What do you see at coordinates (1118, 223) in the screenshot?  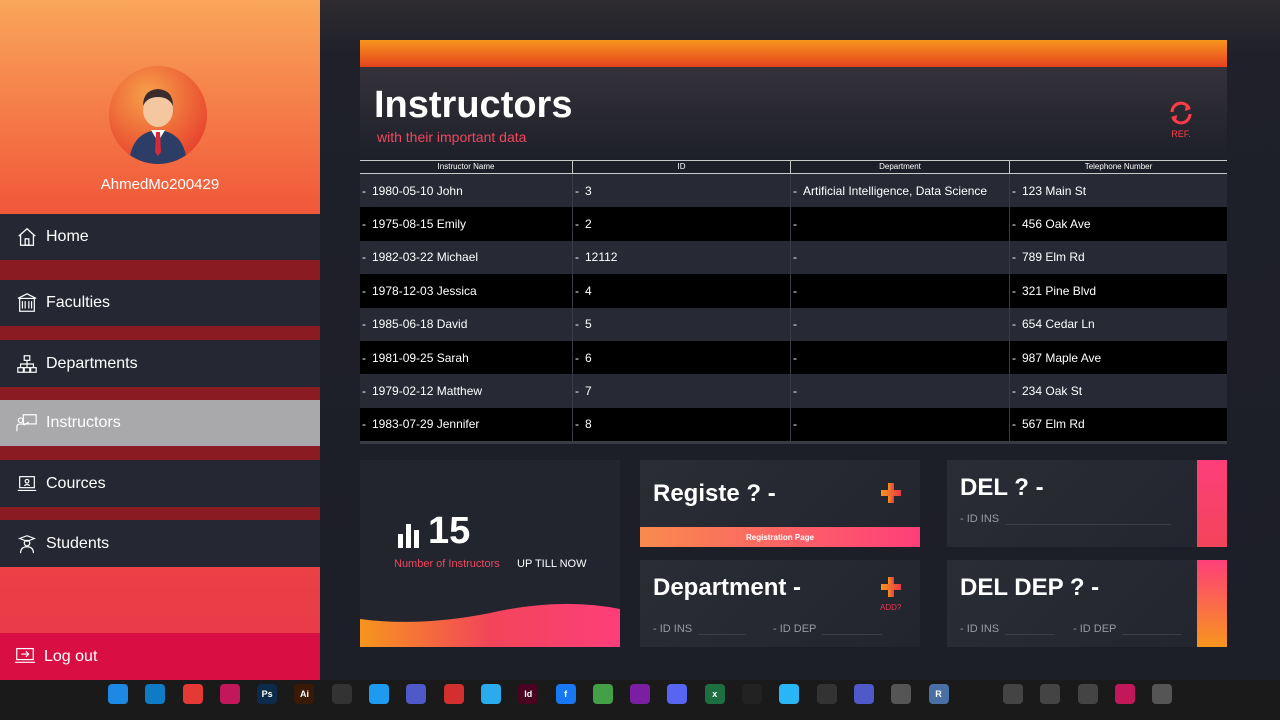 I see `table-cell-phone: -456 Oak Ave` at bounding box center [1118, 223].